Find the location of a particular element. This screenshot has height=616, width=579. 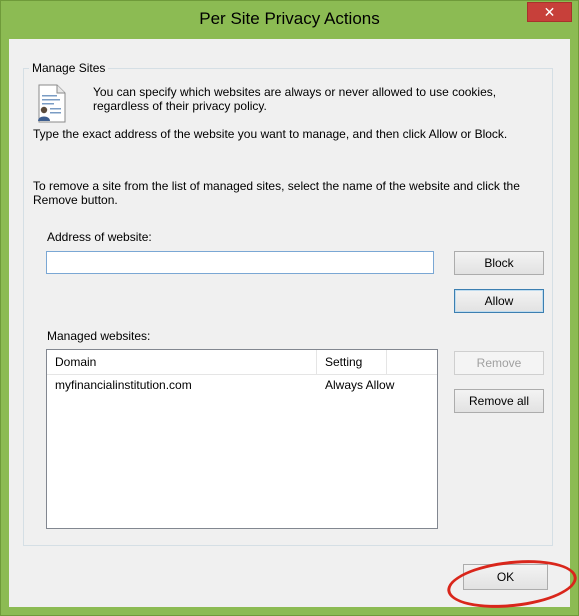

remove-all-button: Remove all is located at coordinates (499, 401).